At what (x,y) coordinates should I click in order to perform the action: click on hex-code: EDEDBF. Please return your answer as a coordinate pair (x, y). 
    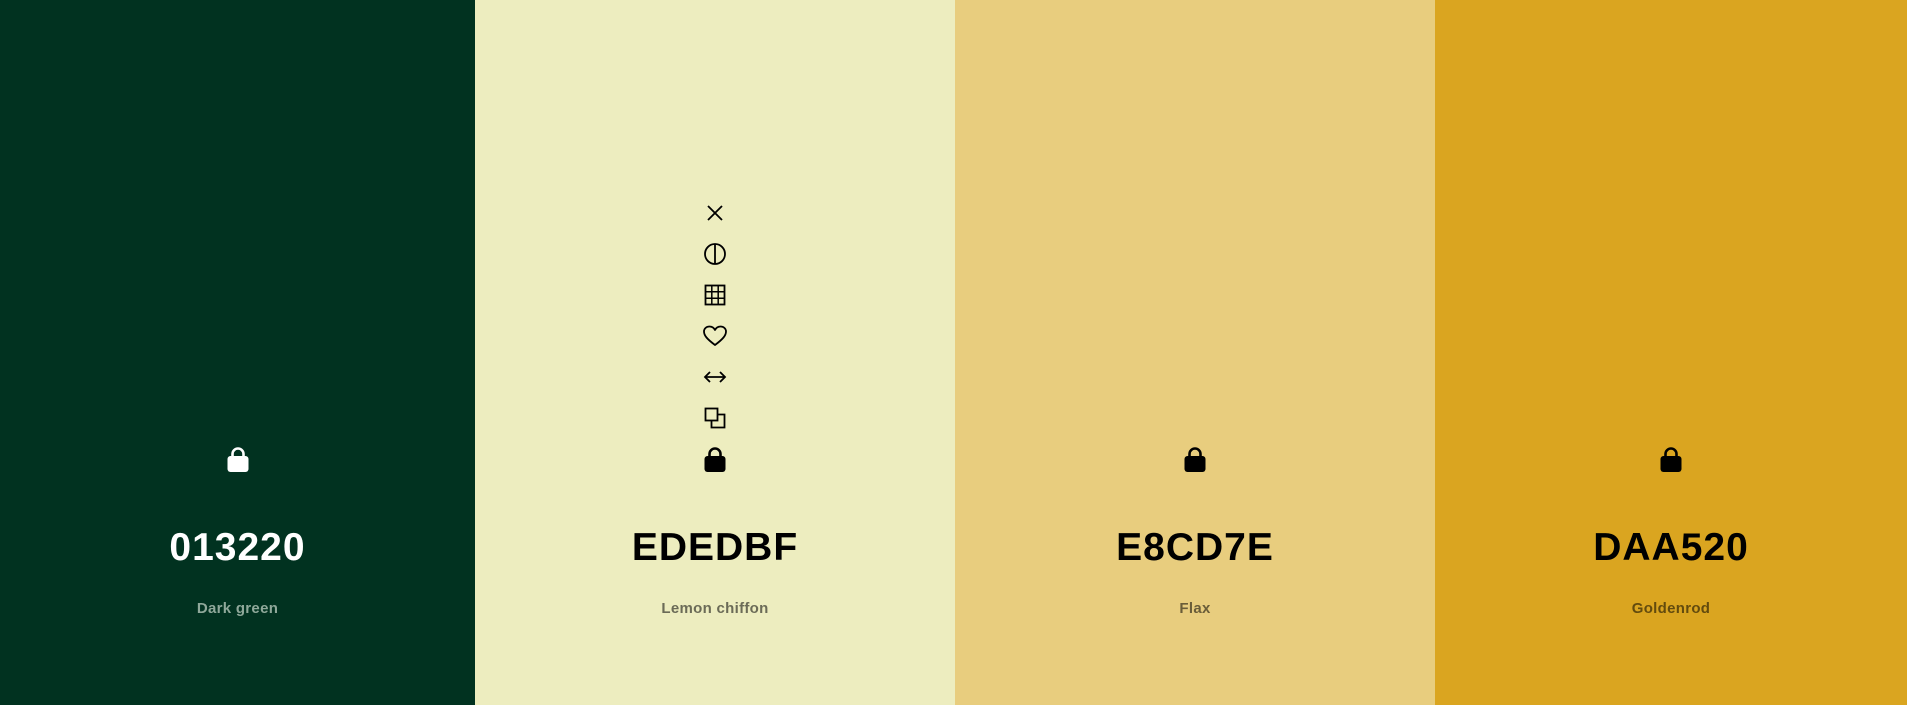
    Looking at the image, I should click on (715, 548).